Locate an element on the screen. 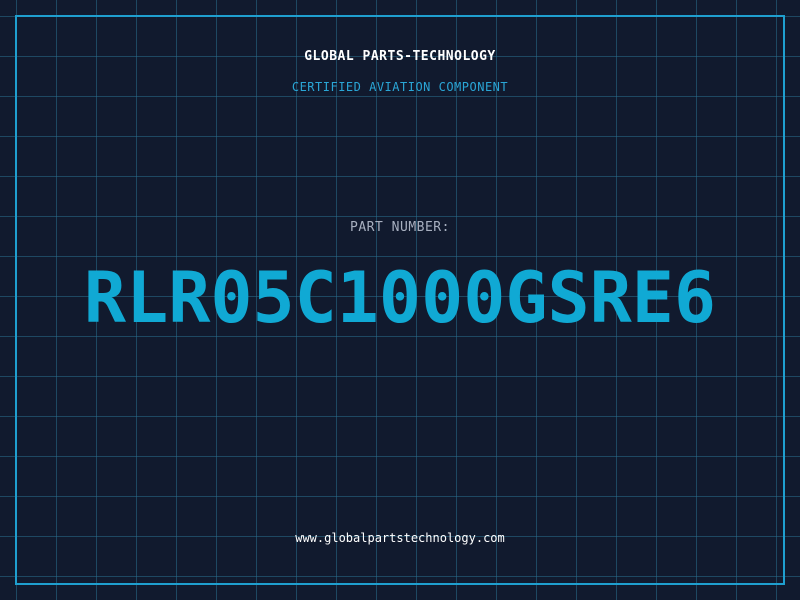  company-name: GLOBAL PARTS-TECHNOLOGY is located at coordinates (400, 56).